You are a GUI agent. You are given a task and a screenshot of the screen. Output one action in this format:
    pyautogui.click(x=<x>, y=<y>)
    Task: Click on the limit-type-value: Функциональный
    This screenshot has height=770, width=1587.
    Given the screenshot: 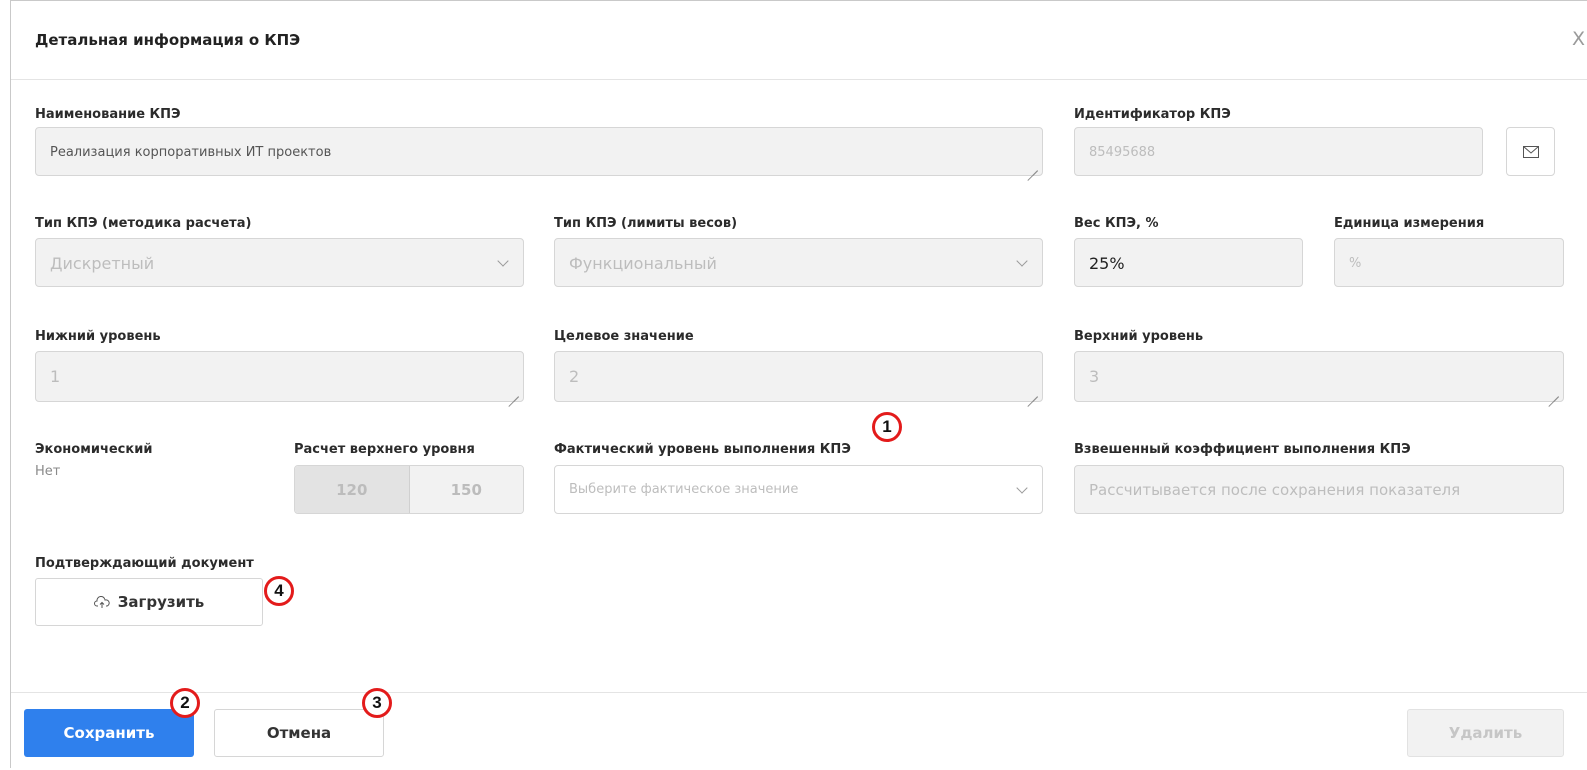 What is the action you would take?
    pyautogui.click(x=643, y=263)
    